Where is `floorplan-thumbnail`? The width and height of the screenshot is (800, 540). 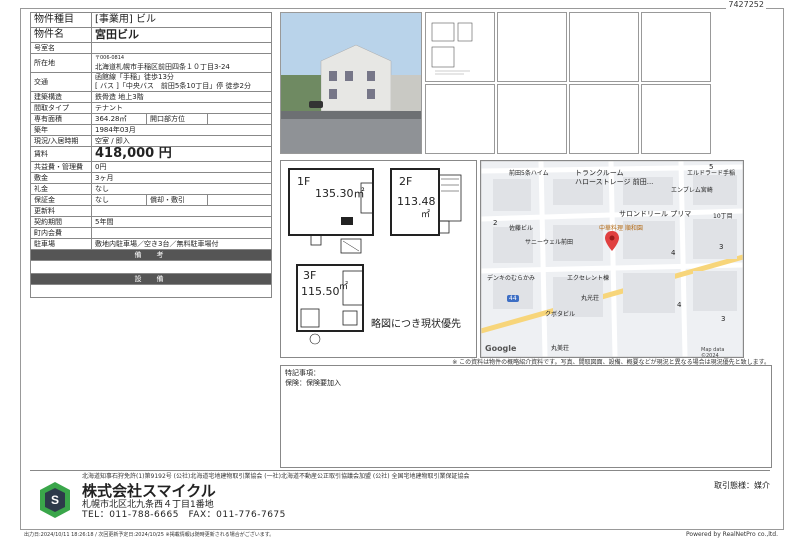 floorplan-thumbnail is located at coordinates (460, 47).